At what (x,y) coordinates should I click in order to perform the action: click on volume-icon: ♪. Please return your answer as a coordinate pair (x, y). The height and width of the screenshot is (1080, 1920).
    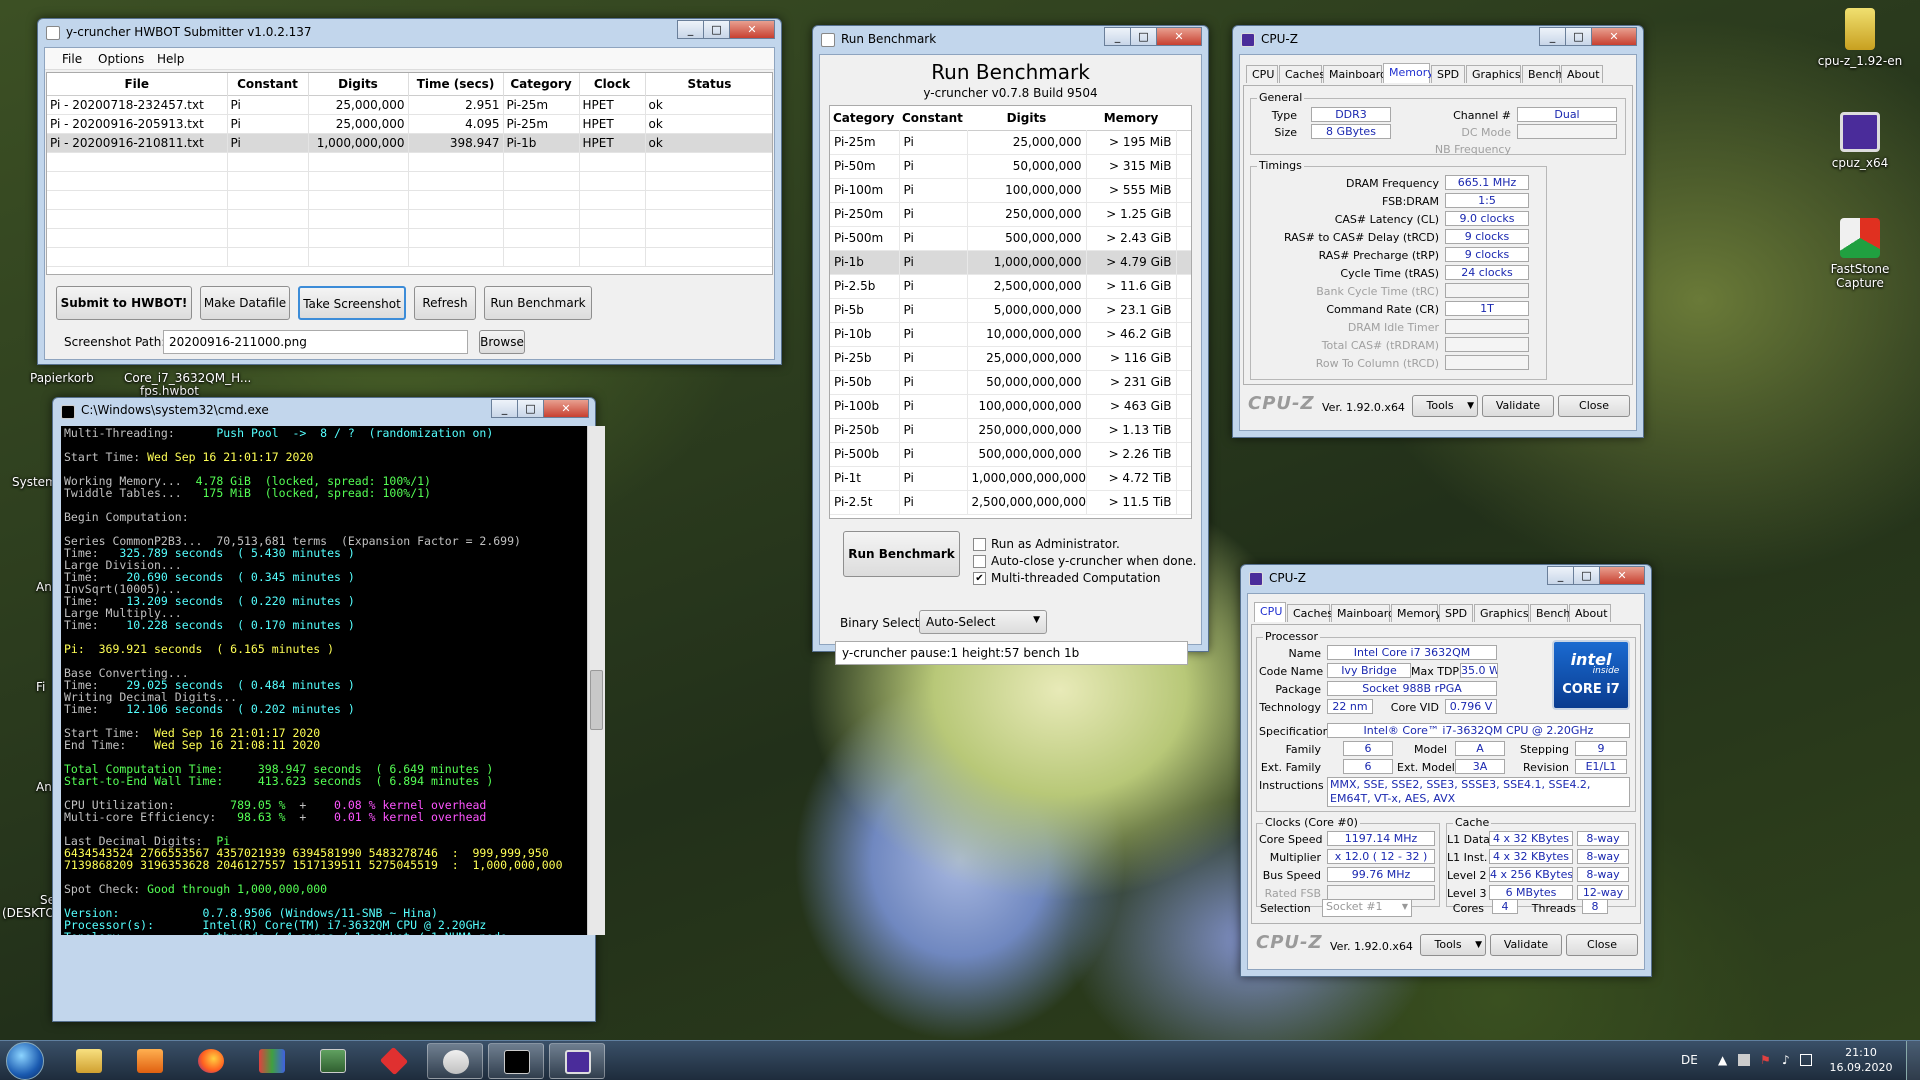
    Looking at the image, I should click on (1786, 1060).